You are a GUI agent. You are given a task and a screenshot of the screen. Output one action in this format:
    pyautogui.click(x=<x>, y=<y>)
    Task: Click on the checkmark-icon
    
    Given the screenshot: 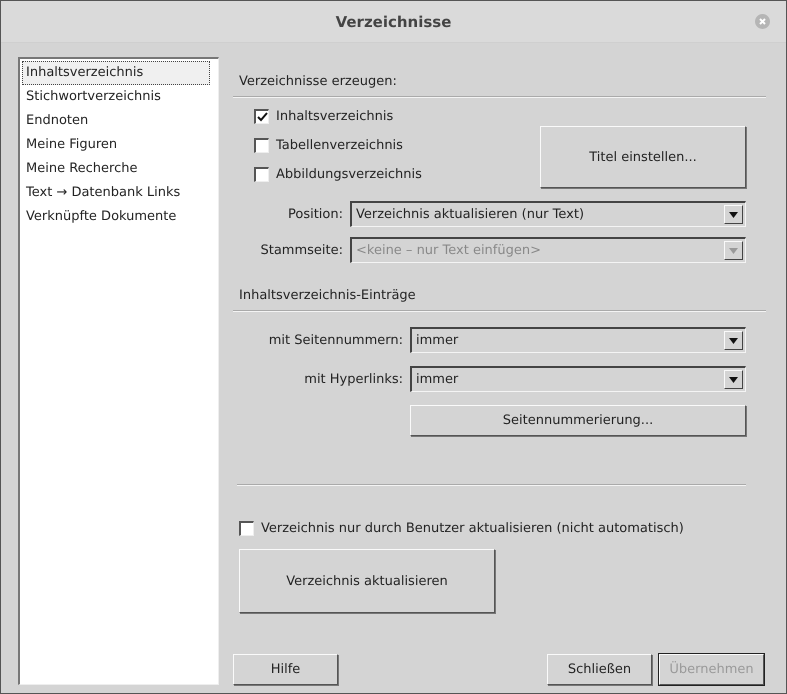 What is the action you would take?
    pyautogui.click(x=262, y=117)
    